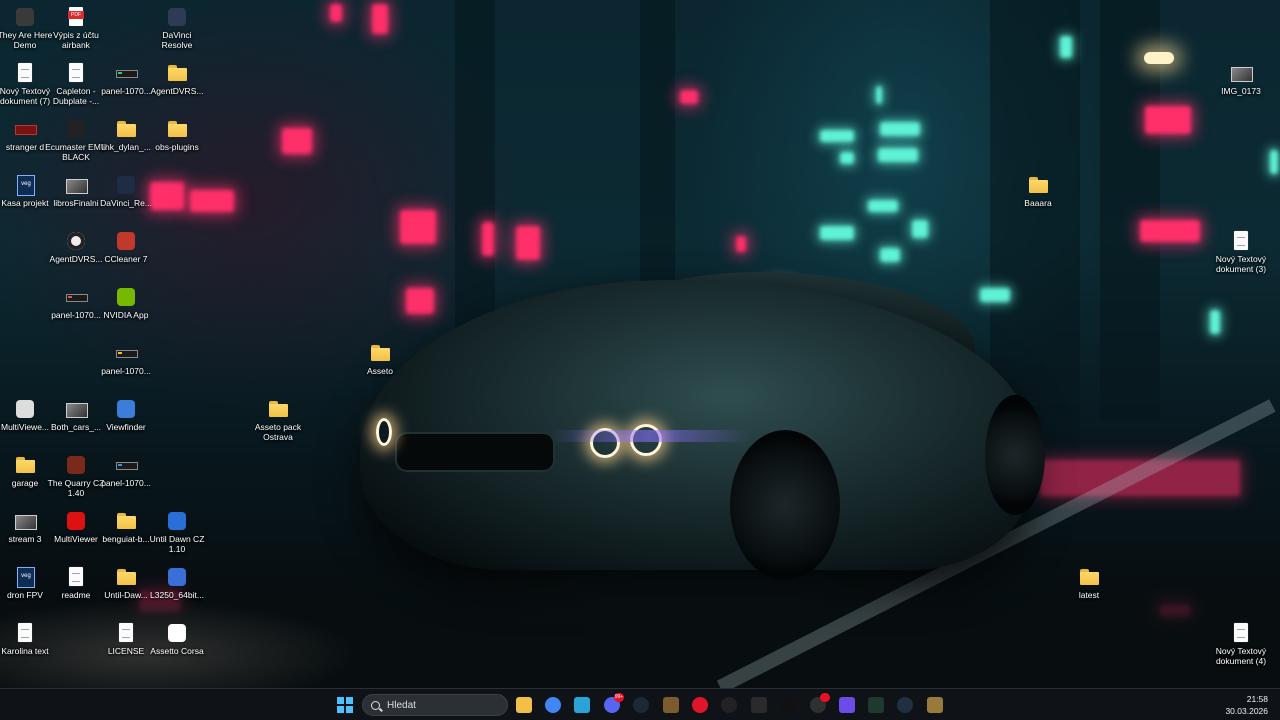 This screenshot has width=1280, height=720. I want to click on clock-date: 30.03.2026, so click(1246, 711).